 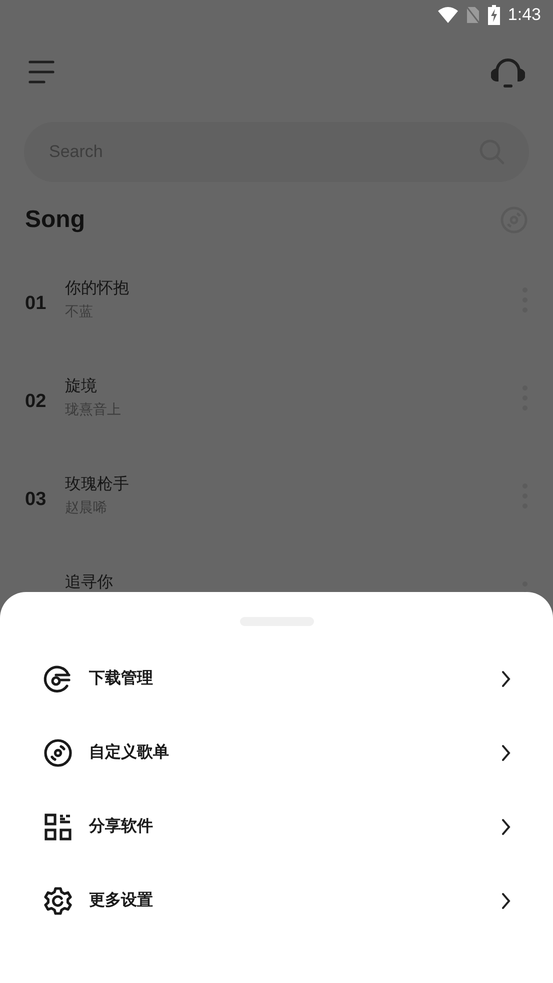 I want to click on menu-item: 更多设置, so click(x=276, y=901).